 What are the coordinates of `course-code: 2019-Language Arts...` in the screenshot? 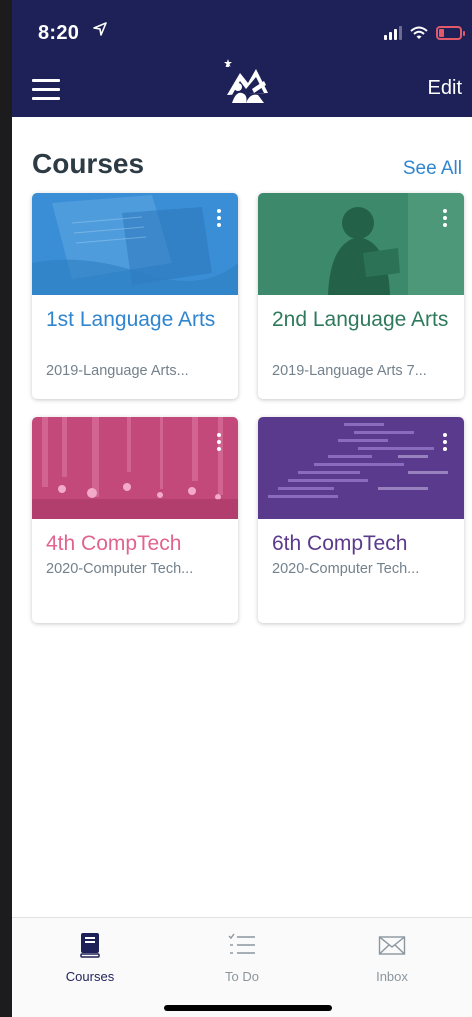 It's located at (117, 371).